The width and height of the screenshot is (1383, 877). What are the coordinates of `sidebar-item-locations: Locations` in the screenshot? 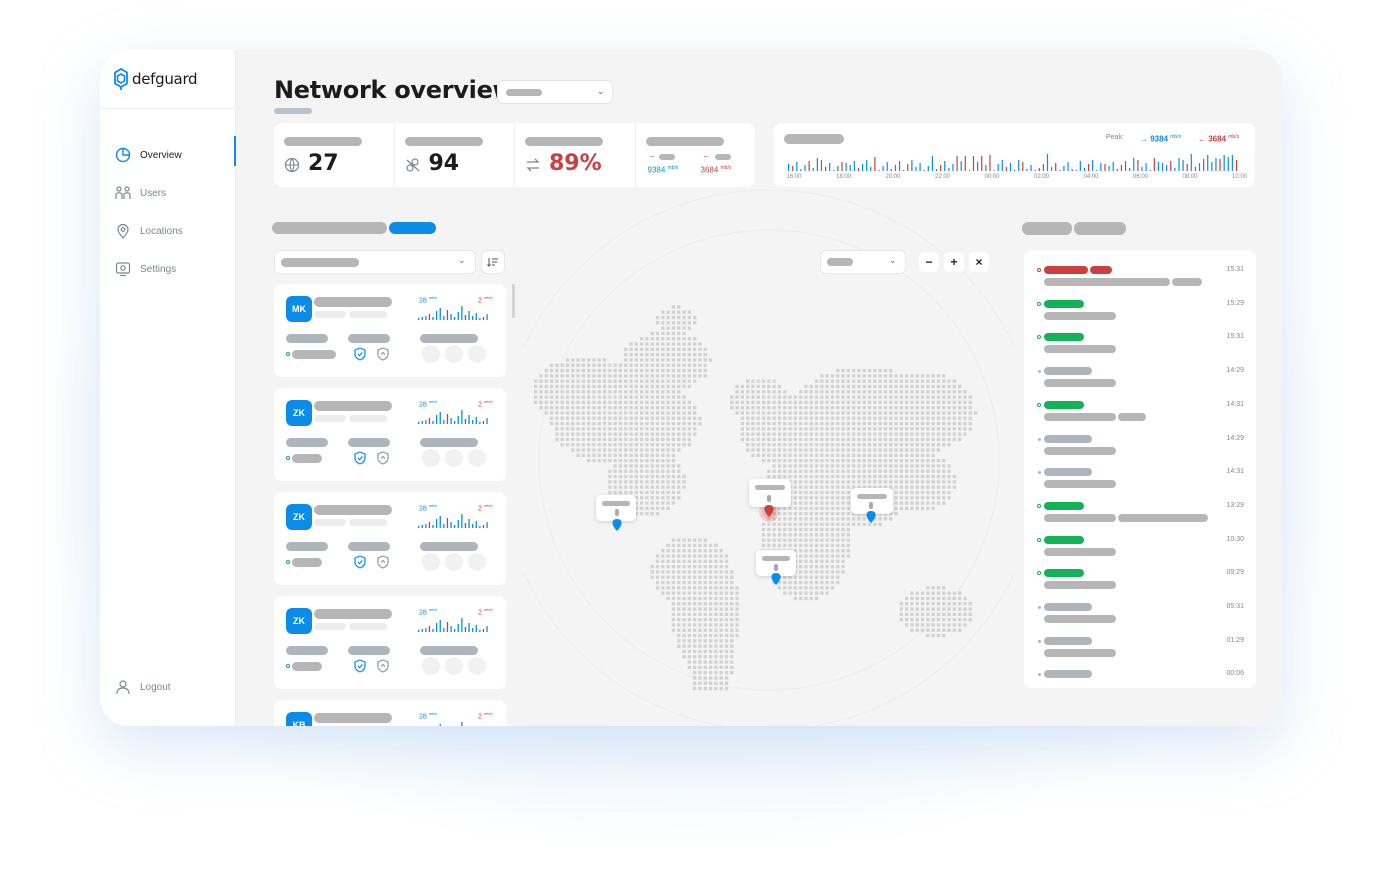 It's located at (168, 231).